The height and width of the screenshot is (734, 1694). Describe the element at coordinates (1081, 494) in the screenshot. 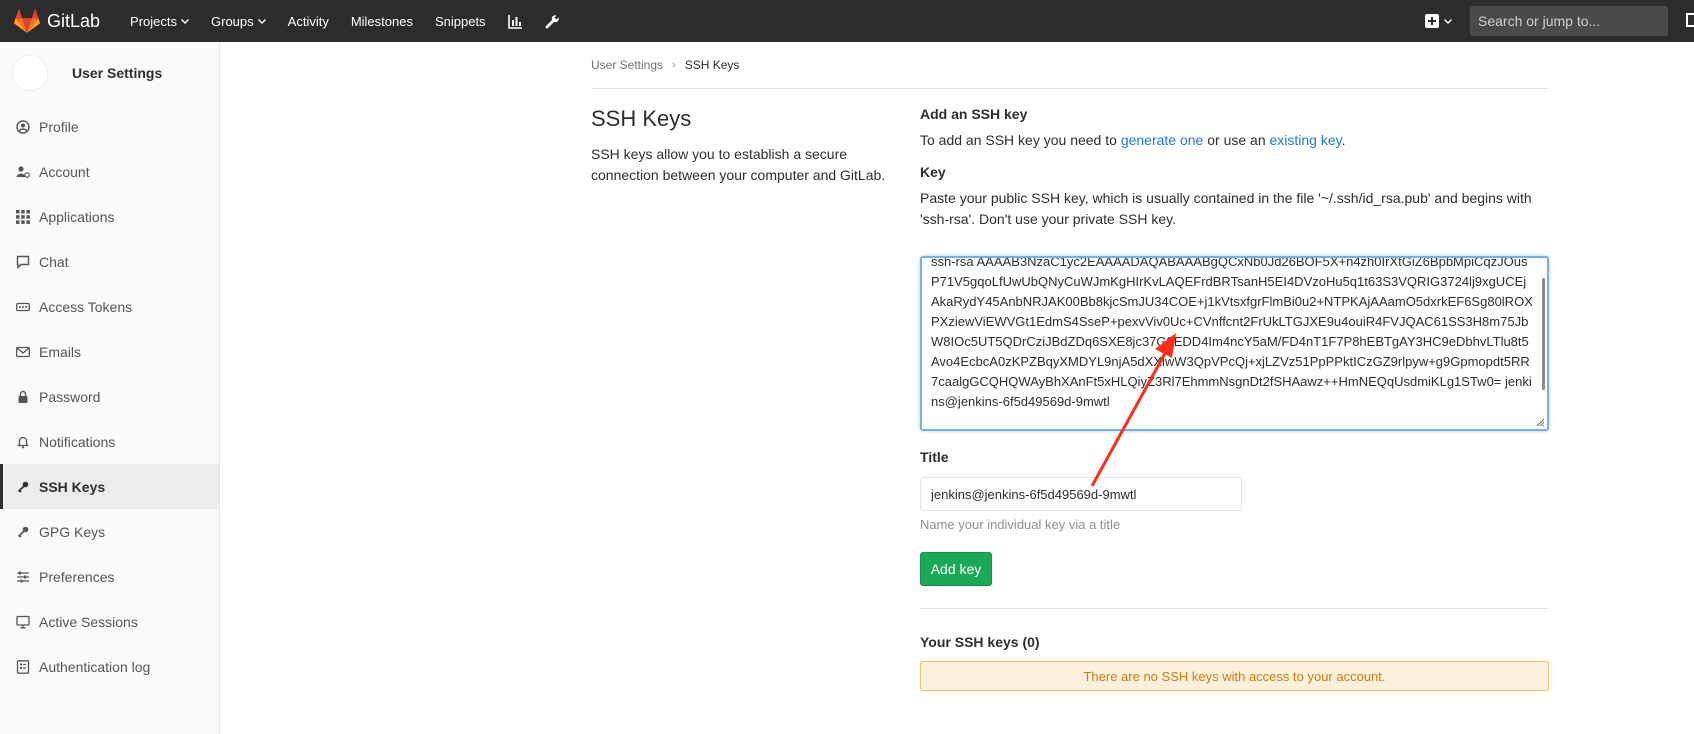

I see `title-input` at that location.